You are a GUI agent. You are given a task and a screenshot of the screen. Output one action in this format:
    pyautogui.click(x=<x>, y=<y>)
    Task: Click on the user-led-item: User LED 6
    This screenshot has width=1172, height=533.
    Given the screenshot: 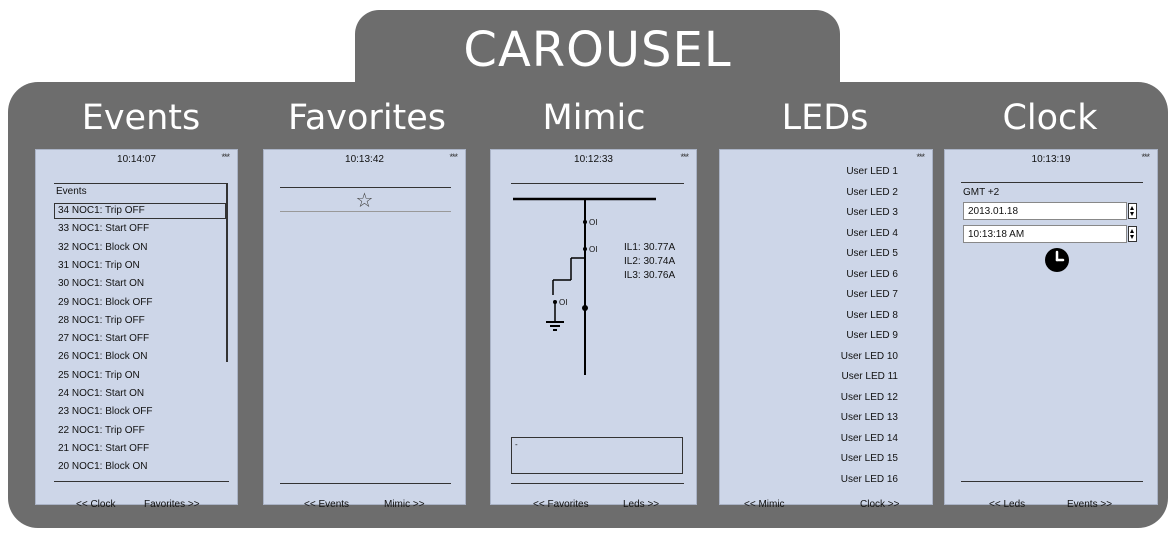 What is the action you would take?
    pyautogui.click(x=872, y=274)
    